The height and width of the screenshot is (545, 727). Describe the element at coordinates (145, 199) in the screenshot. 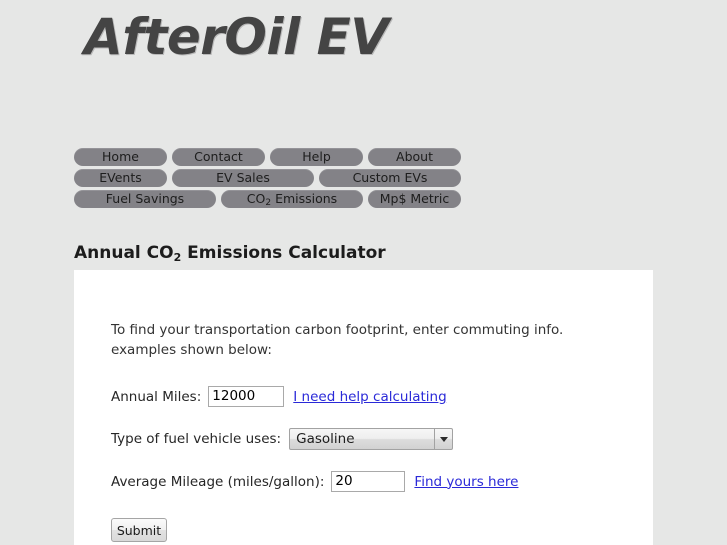

I see `nav-button-fuel-savings: Fuel Savings` at that location.